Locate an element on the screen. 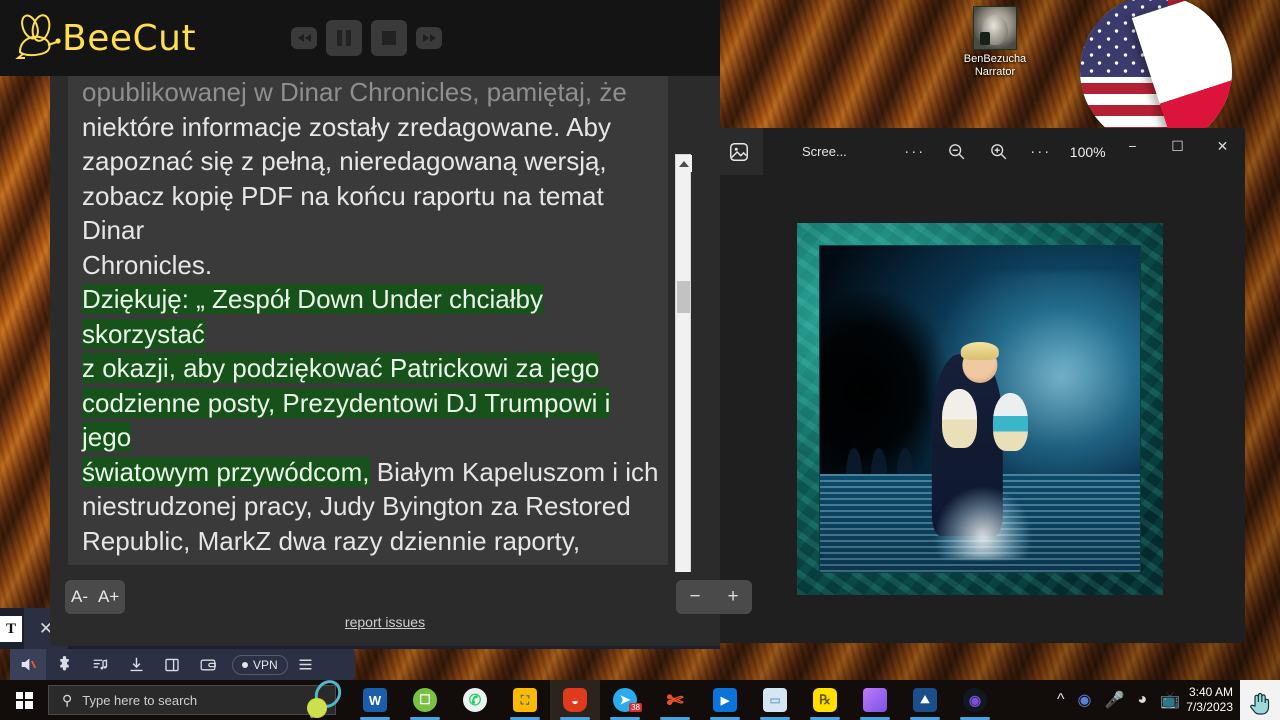  reader-bottom-toolbar: A- A+ report issues − + is located at coordinates (401, 609).